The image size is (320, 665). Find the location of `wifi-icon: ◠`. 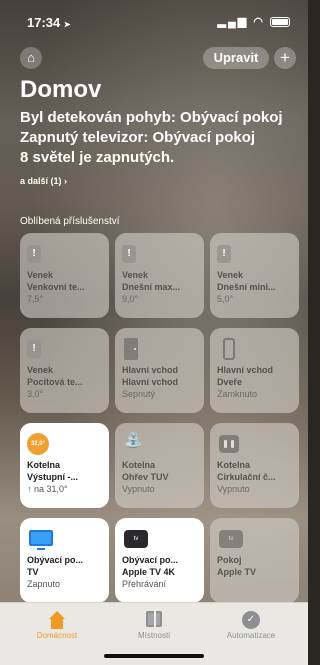

wifi-icon: ◠ is located at coordinates (259, 22).